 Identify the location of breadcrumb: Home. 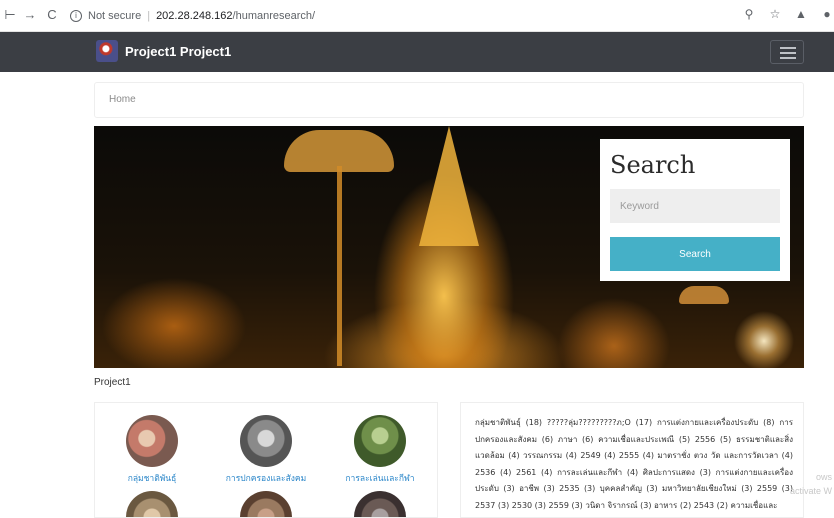
(449, 100).